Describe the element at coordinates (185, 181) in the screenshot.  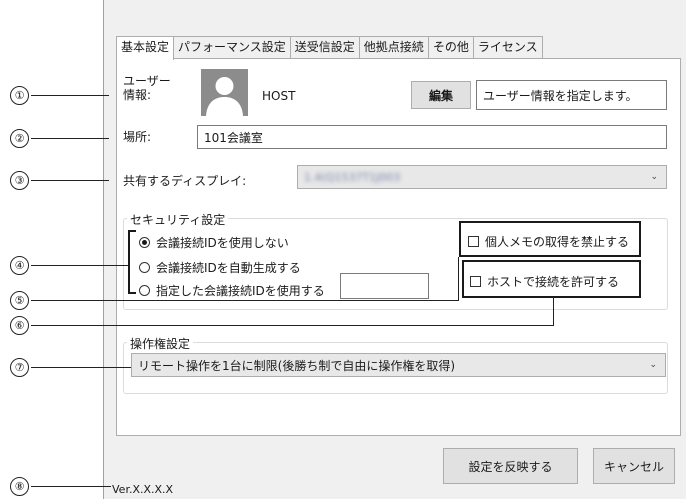
I see `display-label: 共有するディスプレイ:` at that location.